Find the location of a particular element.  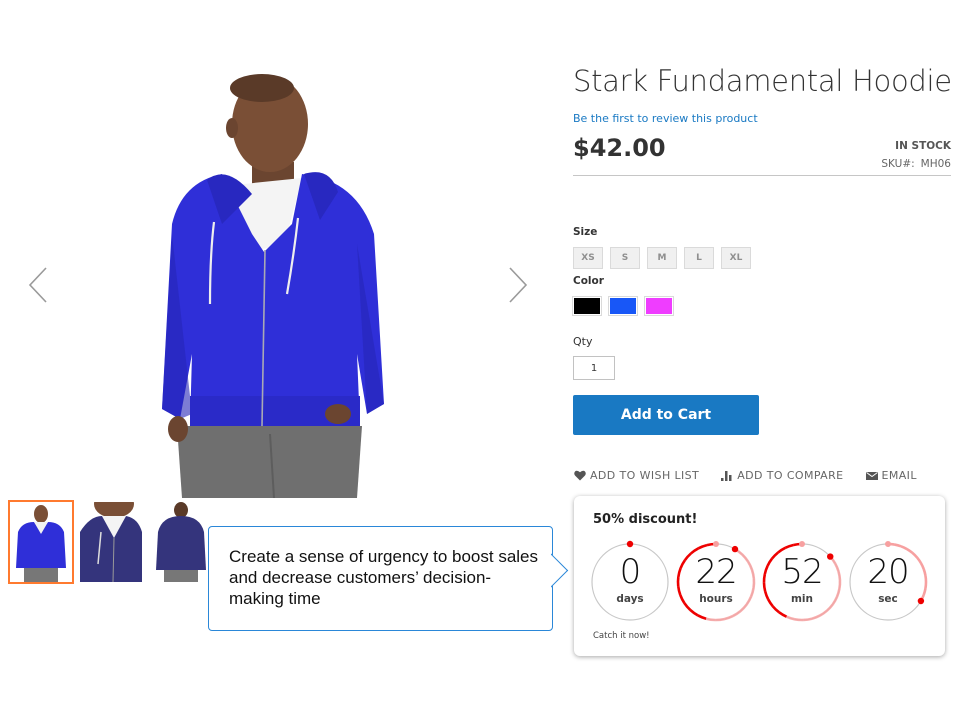

thumbnail-back is located at coordinates (181, 542).